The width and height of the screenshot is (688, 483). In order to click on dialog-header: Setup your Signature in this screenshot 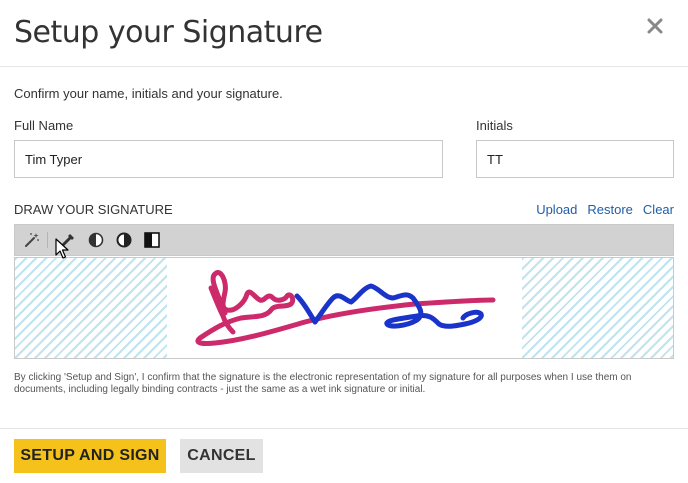, I will do `click(344, 33)`.